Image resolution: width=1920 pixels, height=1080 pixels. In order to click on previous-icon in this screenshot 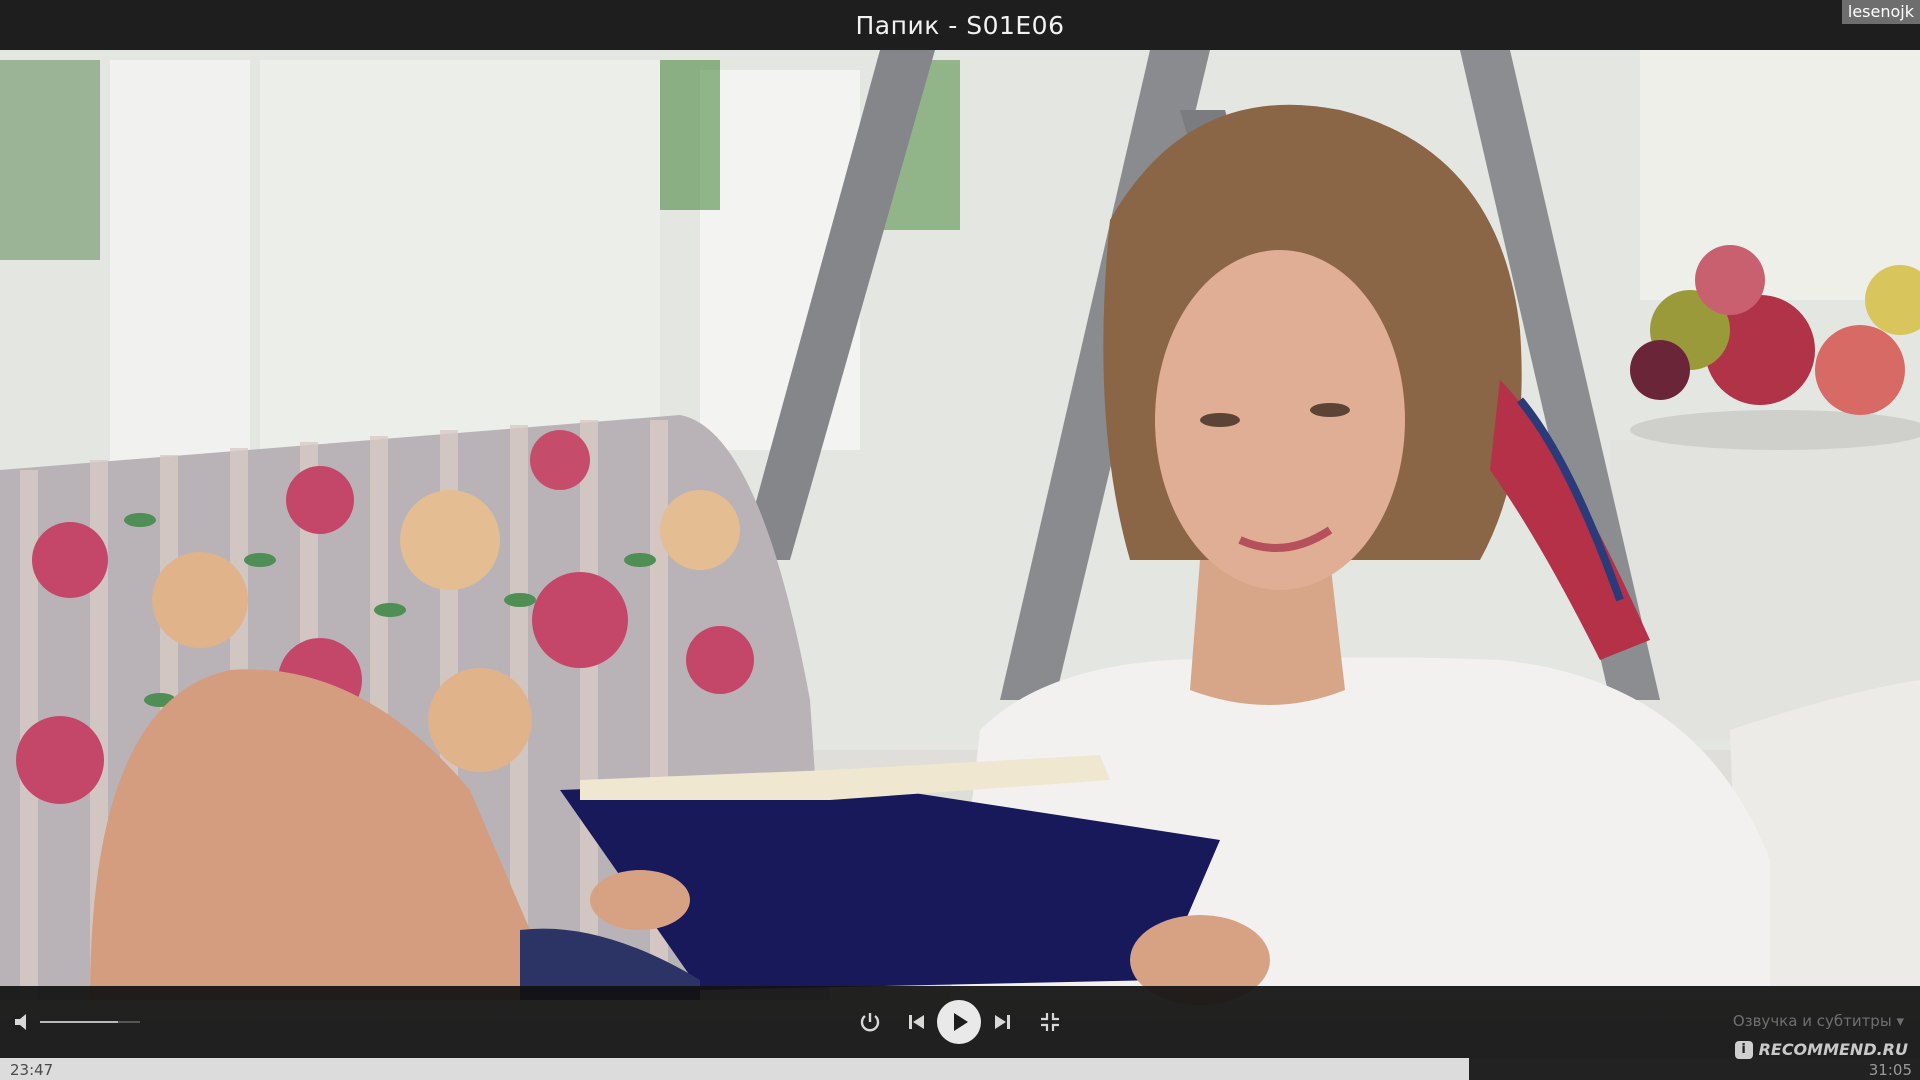, I will do `click(916, 1022)`.